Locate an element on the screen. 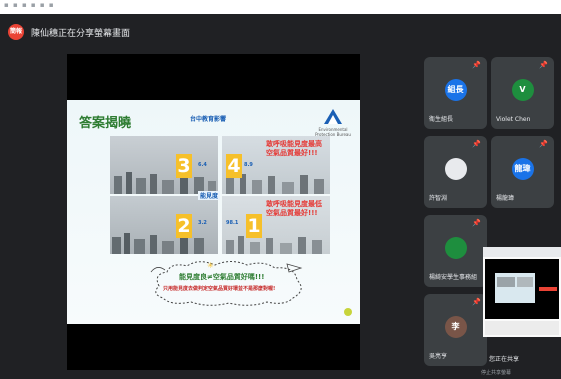 Image resolution: width=561 pixels, height=379 pixels. photo-aqi: 6.4 is located at coordinates (202, 165).